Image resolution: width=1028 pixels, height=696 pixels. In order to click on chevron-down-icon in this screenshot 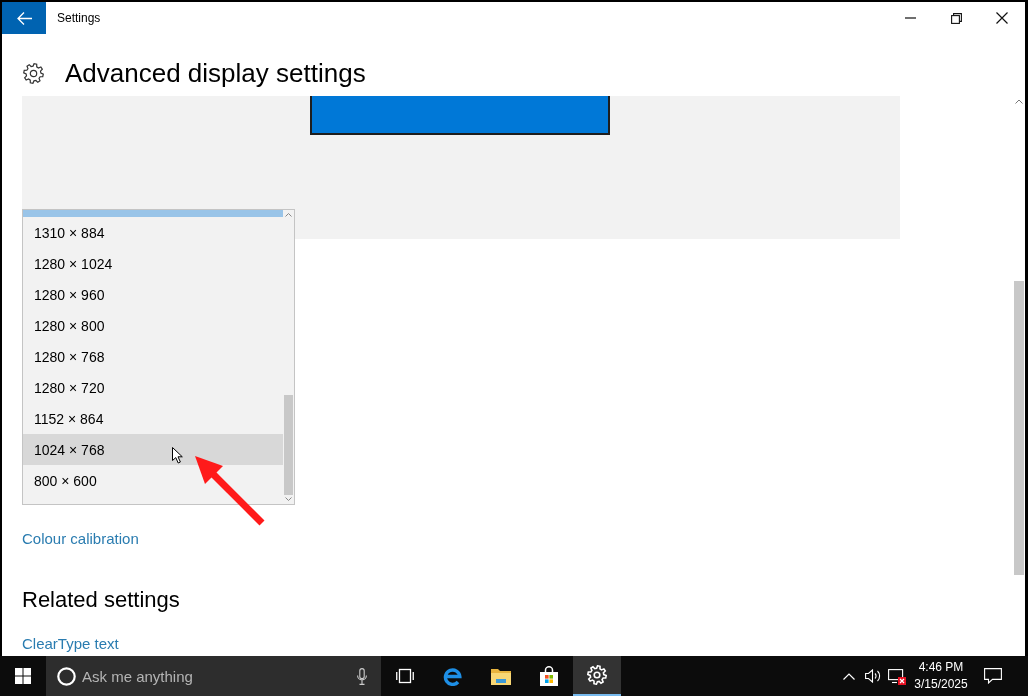, I will do `click(288, 499)`.